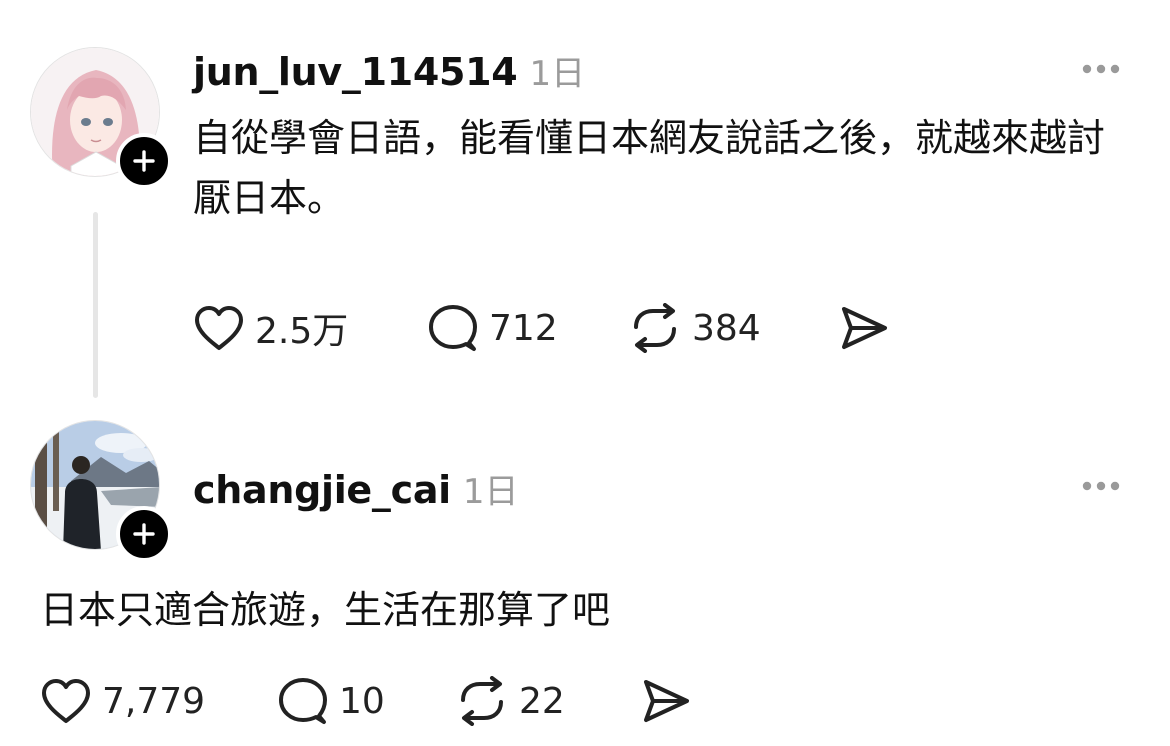  What do you see at coordinates (362, 701) in the screenshot?
I see `reply-count: 10` at bounding box center [362, 701].